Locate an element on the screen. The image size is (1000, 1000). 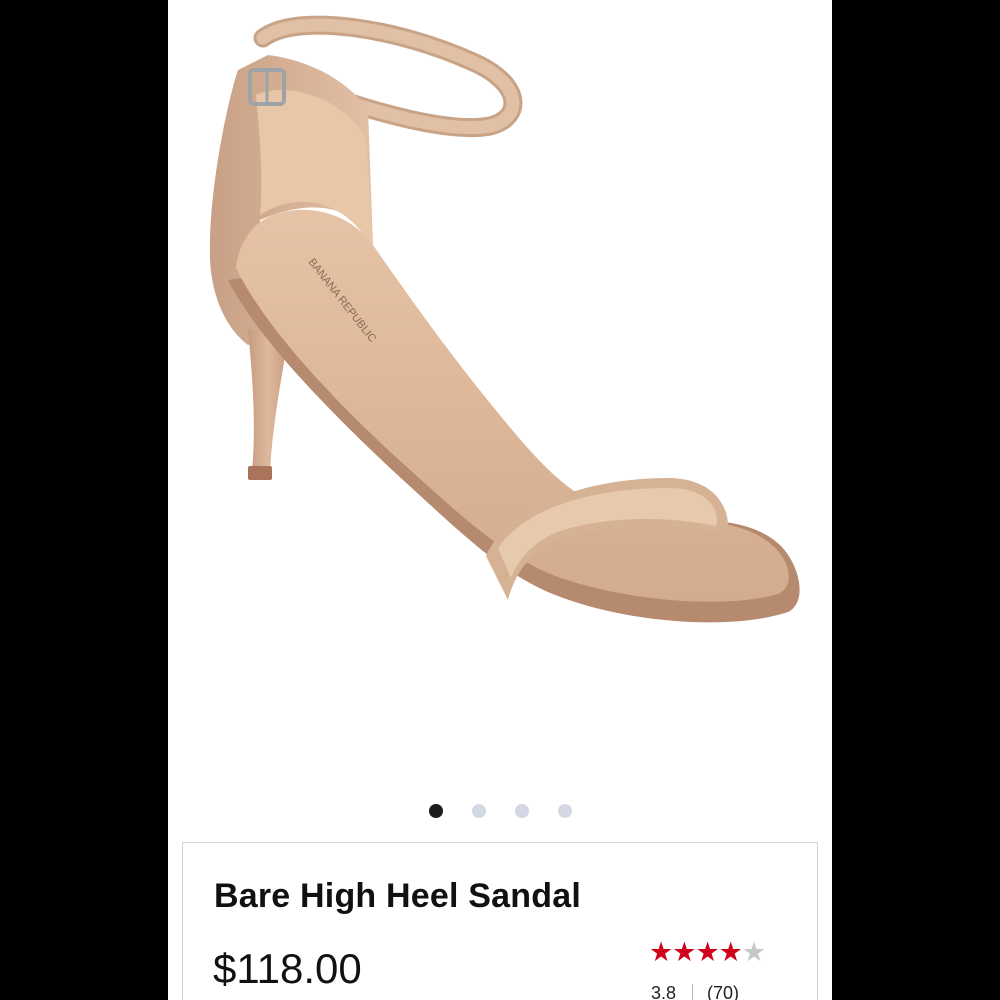
rating-summary: 3.8 (70) is located at coordinates (695, 991).